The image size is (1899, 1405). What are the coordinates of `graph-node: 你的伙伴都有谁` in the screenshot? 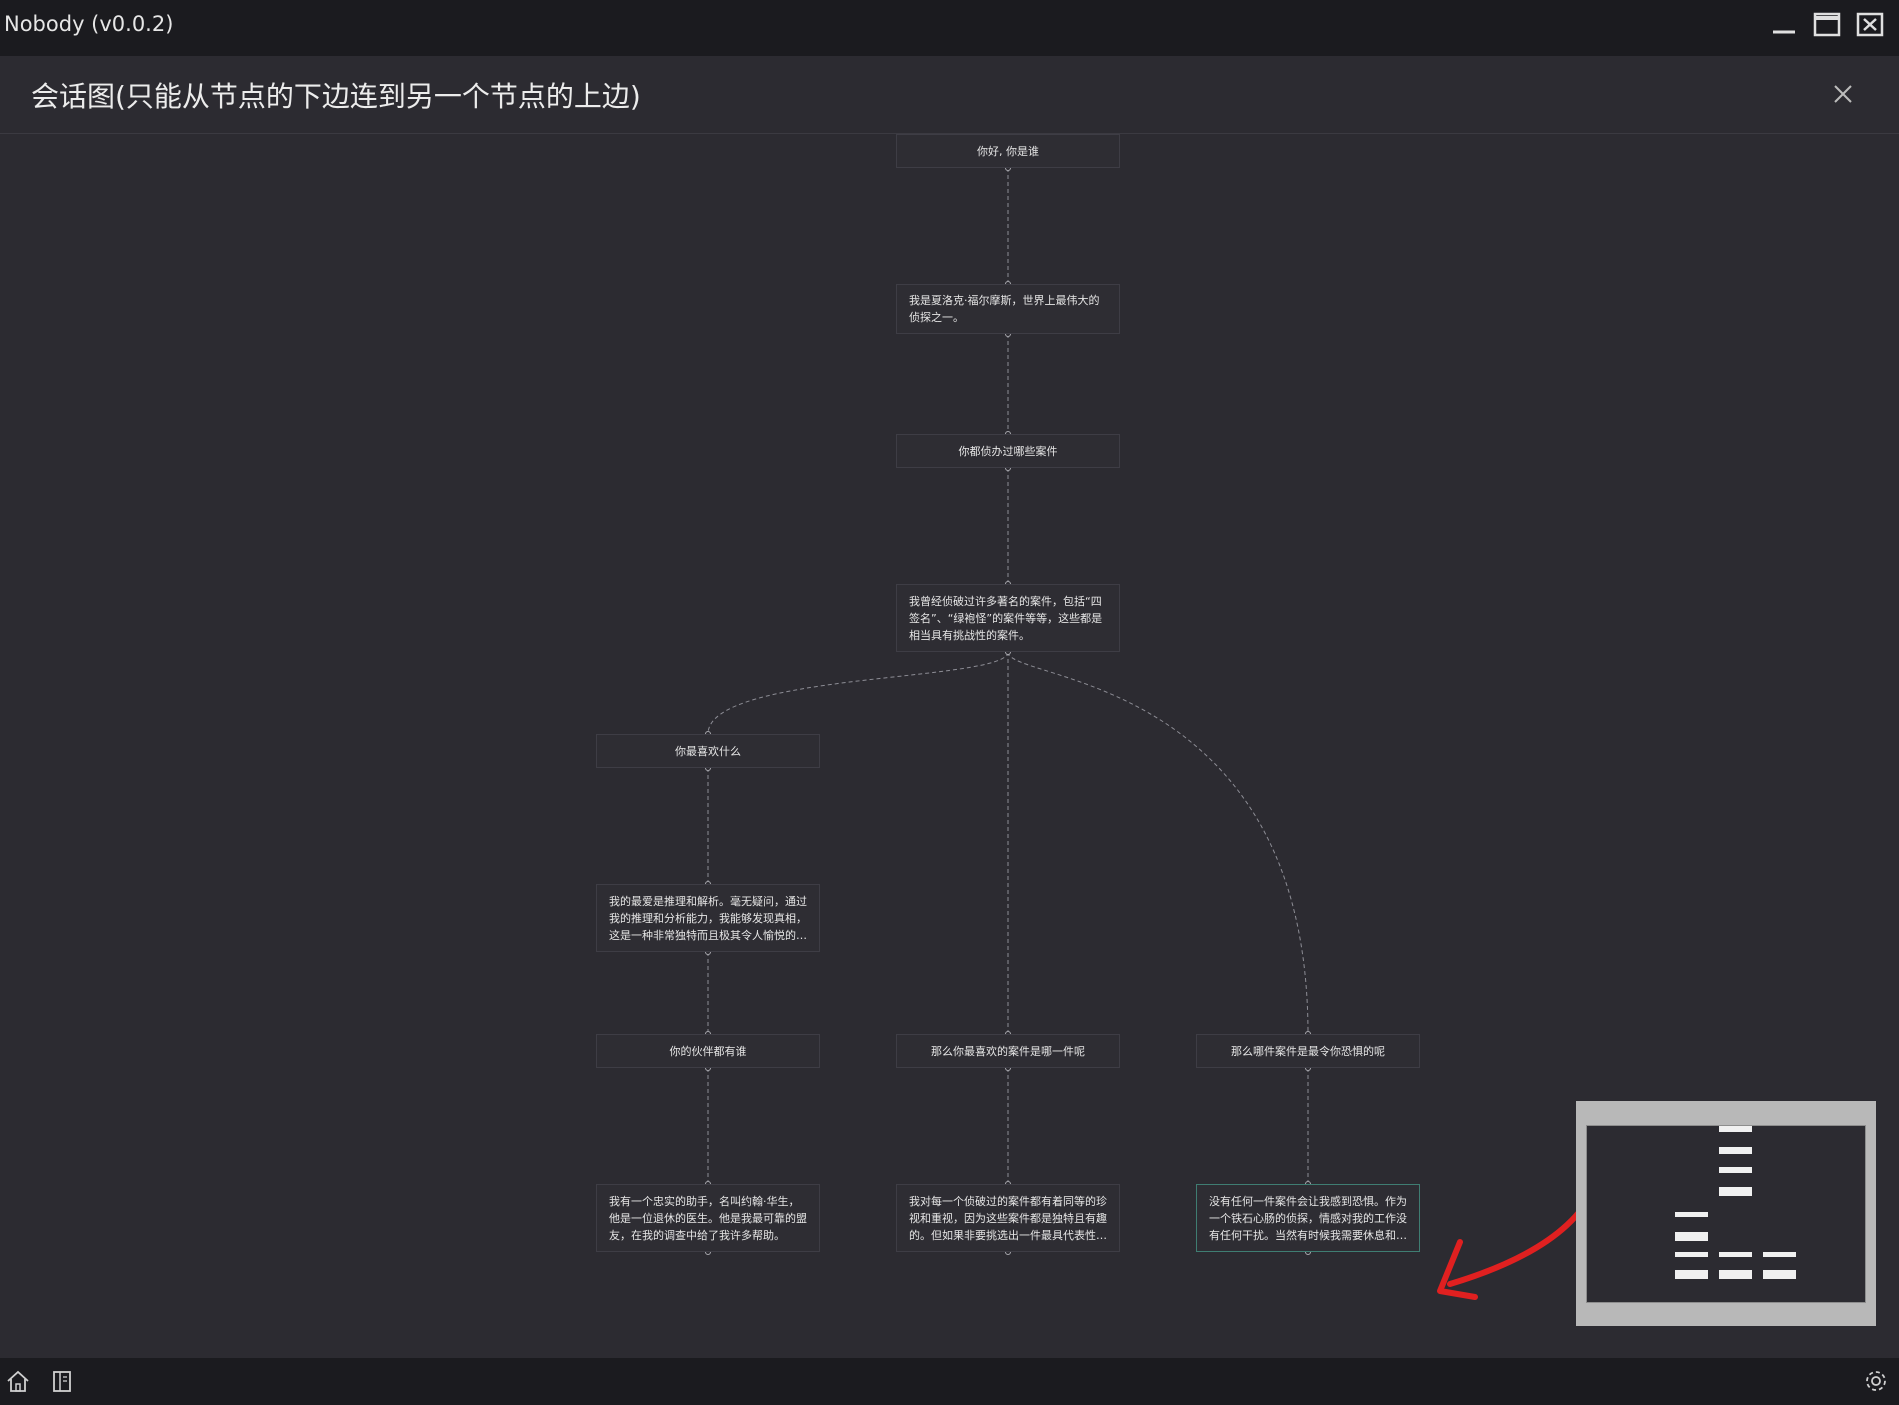 It's located at (708, 1051).